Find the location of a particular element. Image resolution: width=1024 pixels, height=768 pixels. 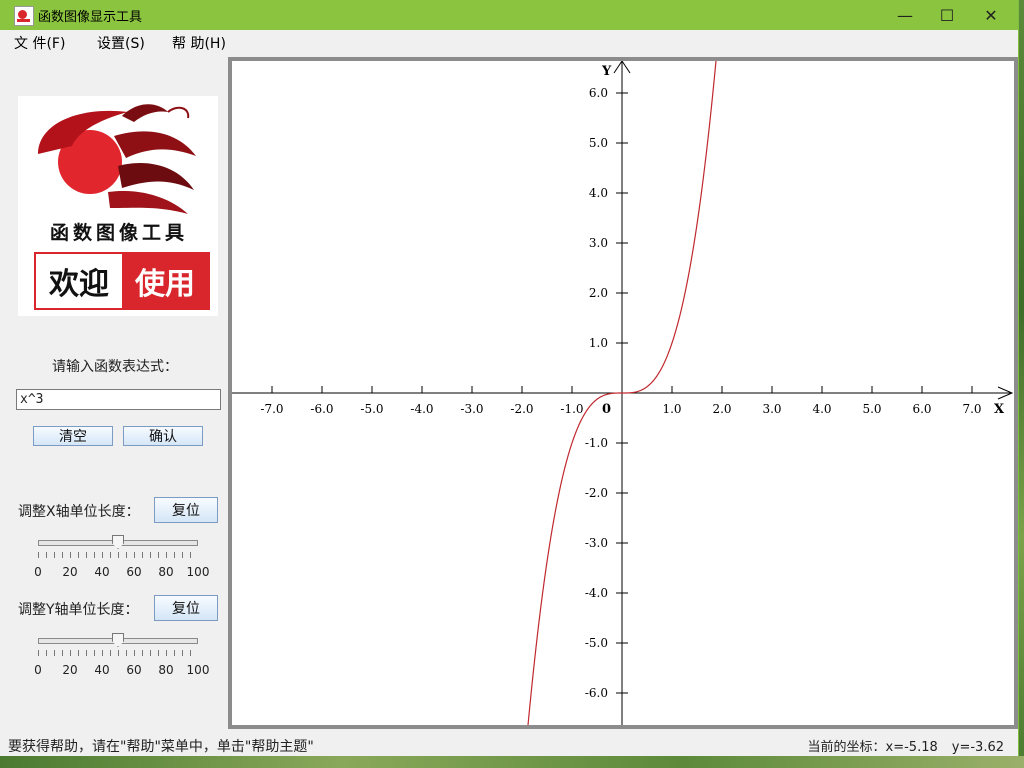

clear-button: 清空 is located at coordinates (73, 436).